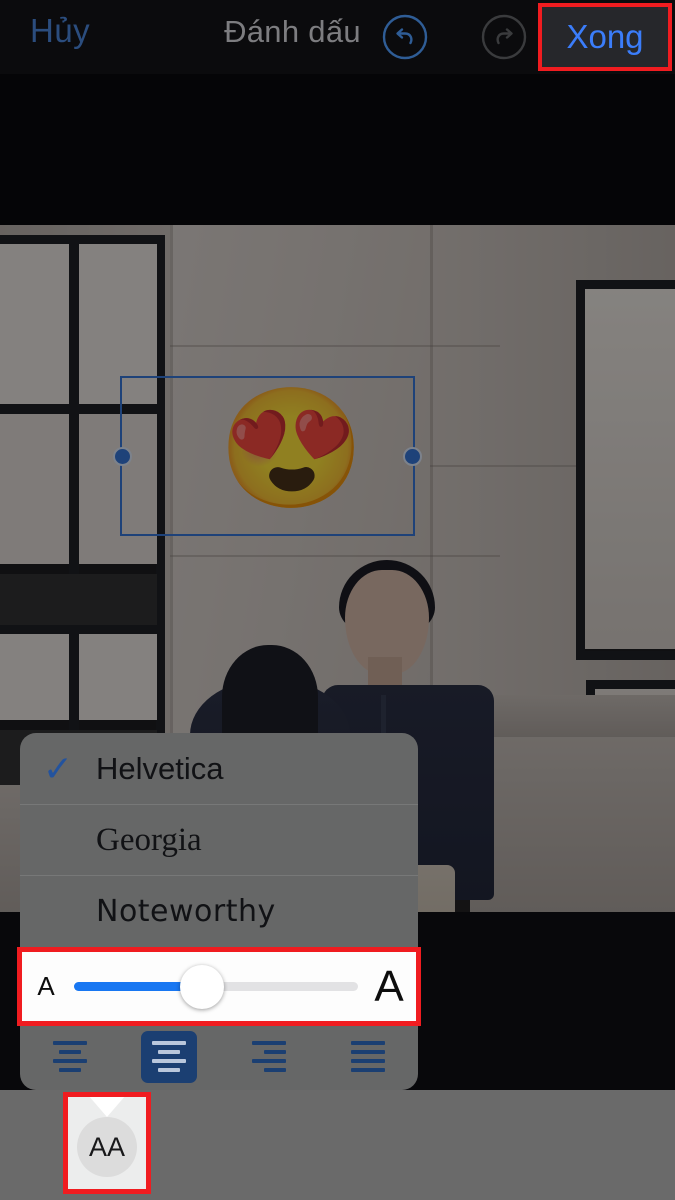  What do you see at coordinates (149, 839) in the screenshot?
I see `font-option-label: Georgia` at bounding box center [149, 839].